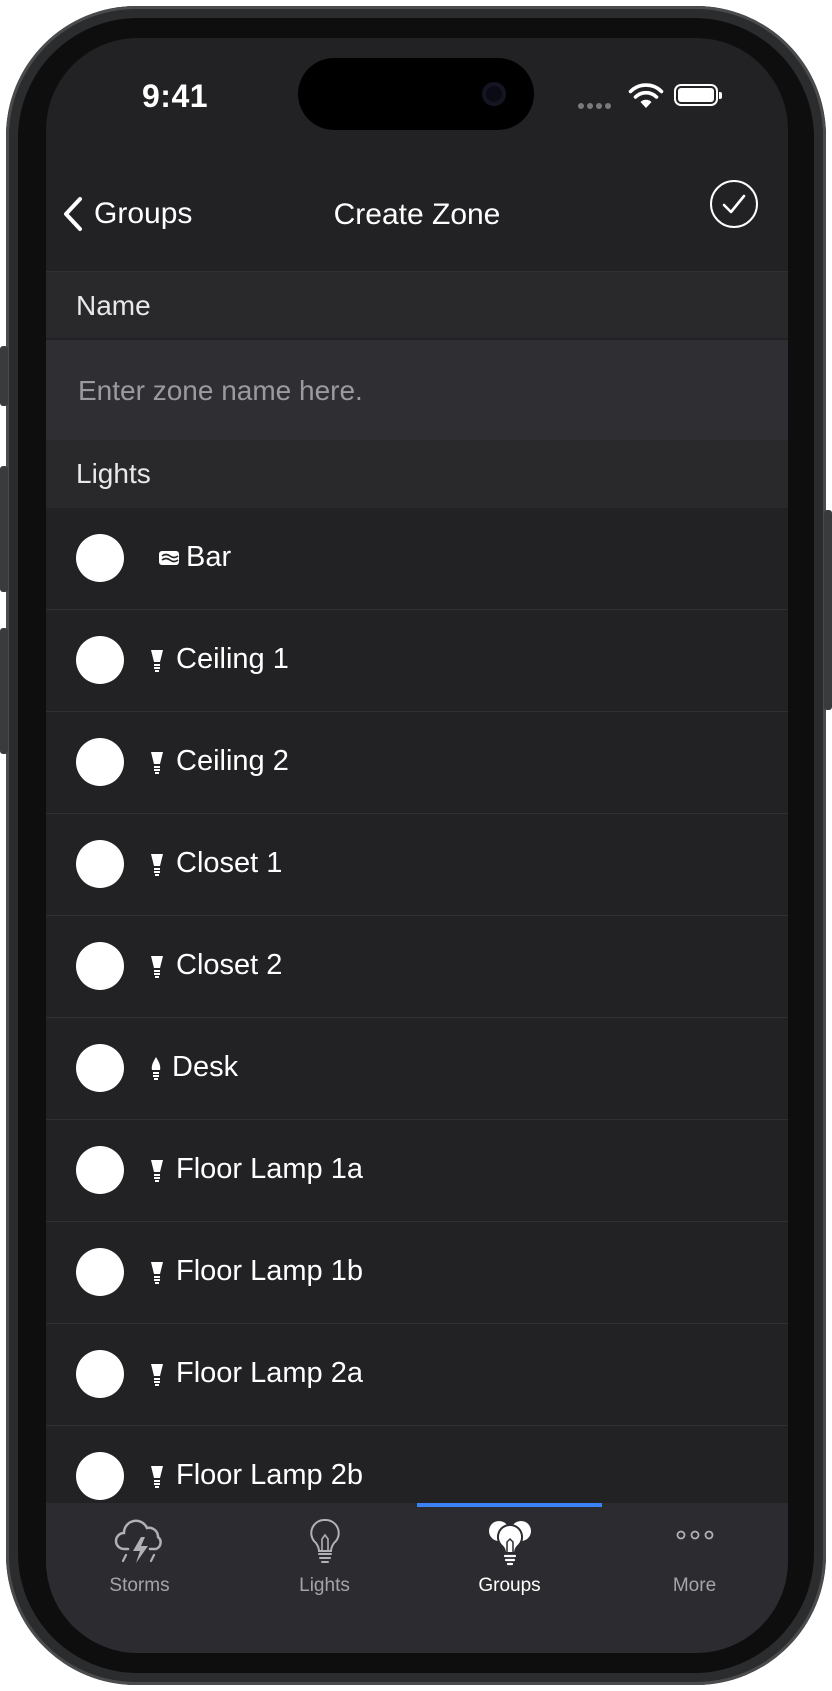 The image size is (832, 1691). I want to click on tab-bar: Storms Lights Groups More, so click(417, 1578).